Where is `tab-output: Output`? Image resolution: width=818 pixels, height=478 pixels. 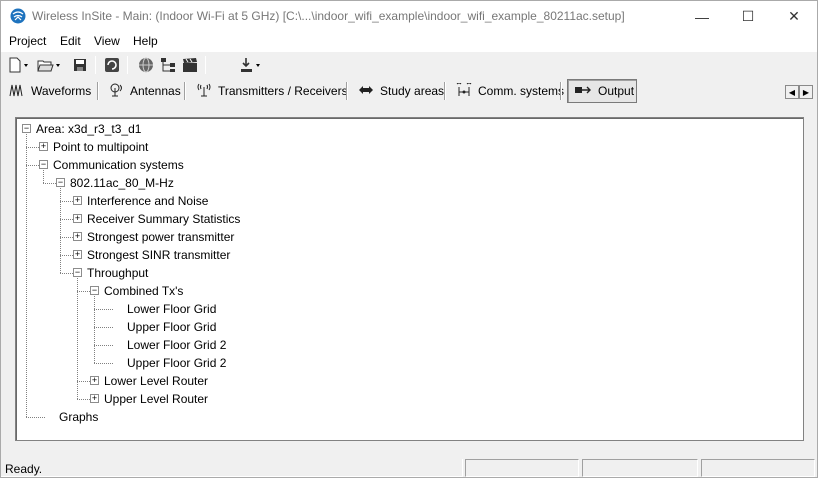
tab-output: Output is located at coordinates (602, 91).